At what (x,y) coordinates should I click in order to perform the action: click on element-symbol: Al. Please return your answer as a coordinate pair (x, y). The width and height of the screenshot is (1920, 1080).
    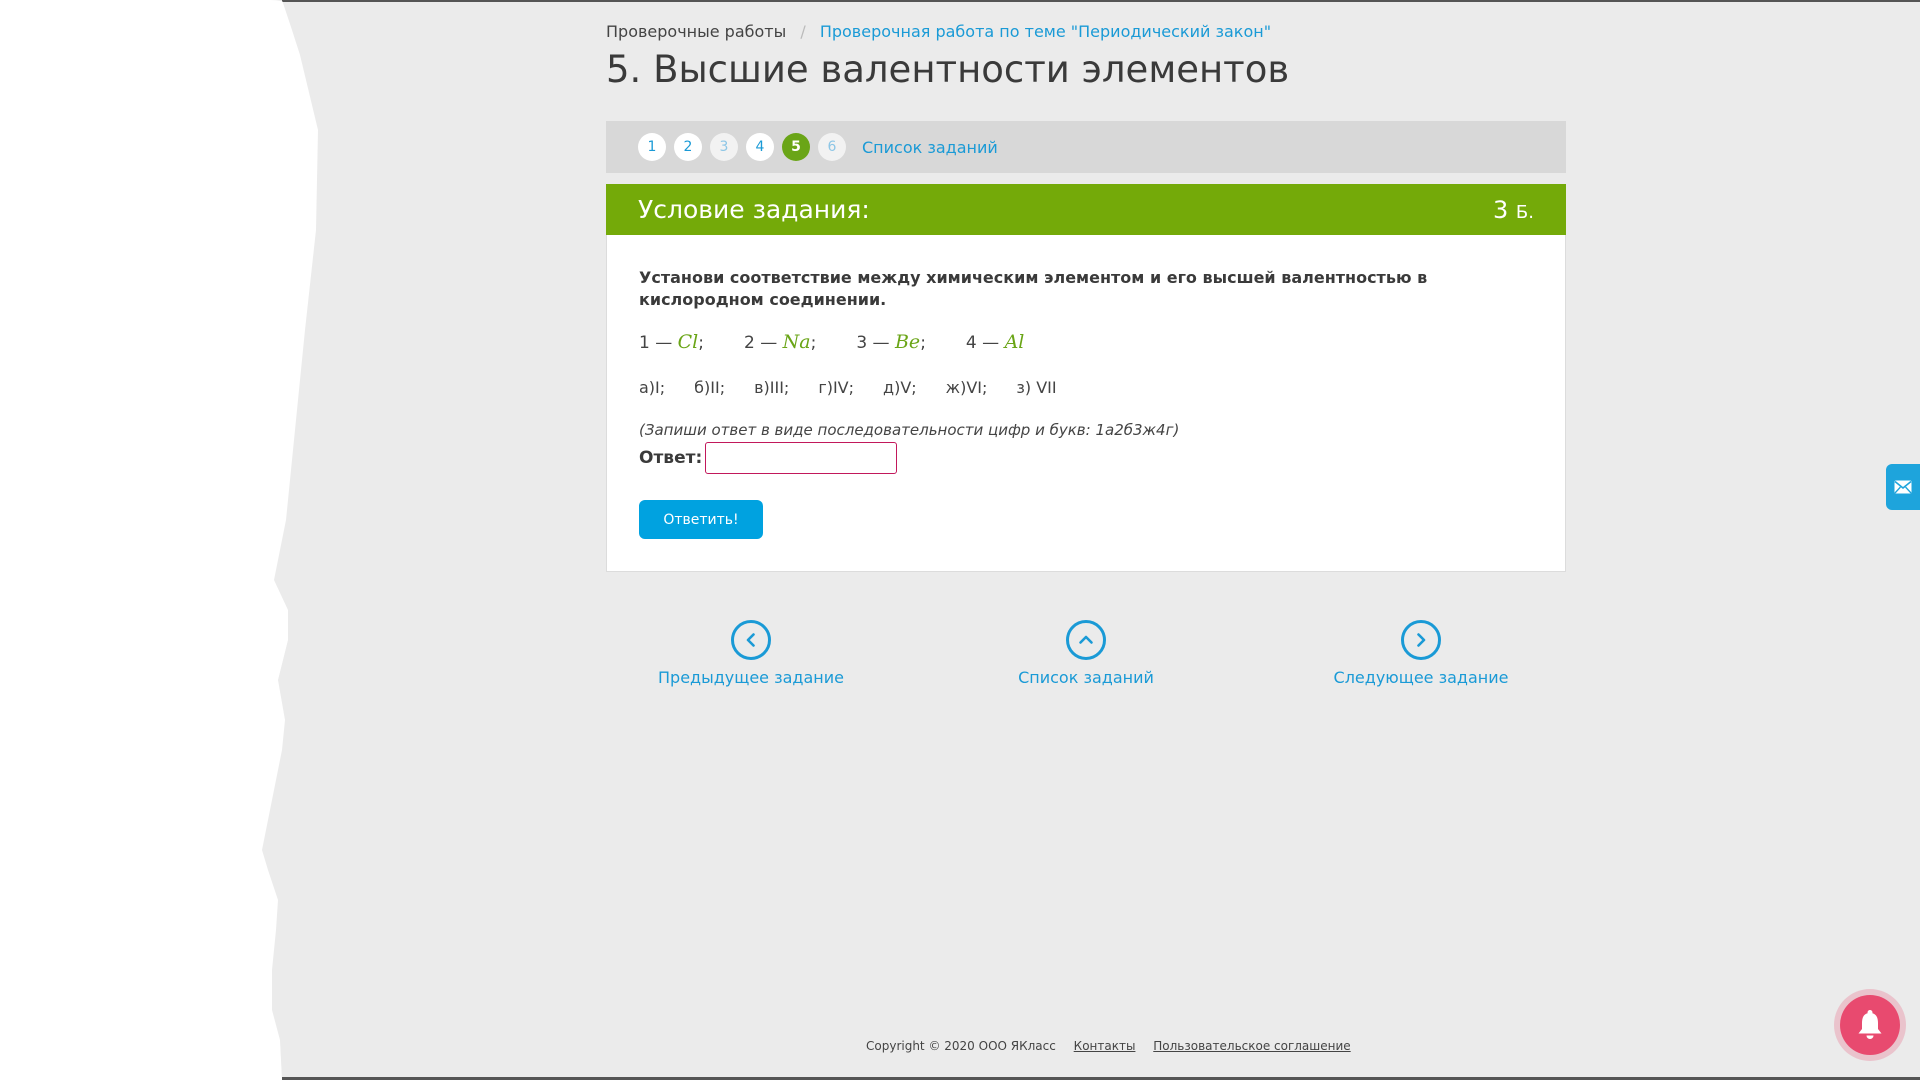
    Looking at the image, I should click on (1014, 342).